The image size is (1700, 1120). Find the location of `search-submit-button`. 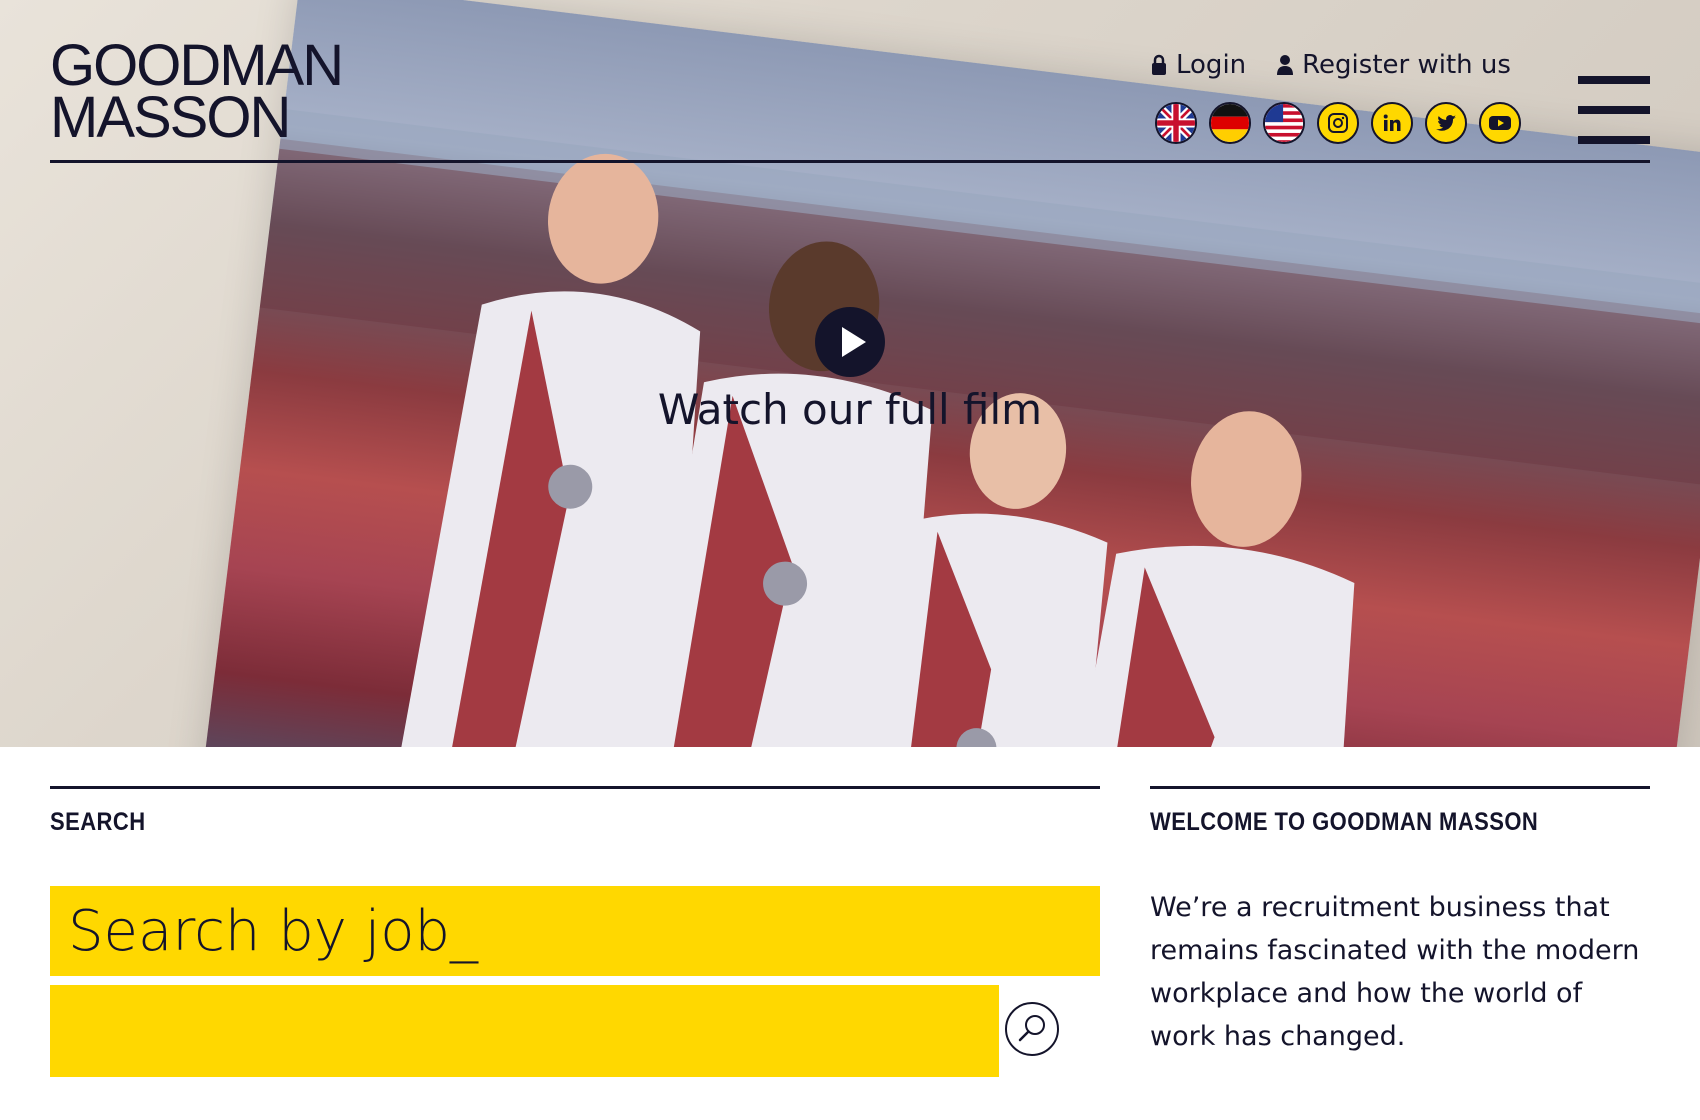

search-submit-button is located at coordinates (1032, 1029).